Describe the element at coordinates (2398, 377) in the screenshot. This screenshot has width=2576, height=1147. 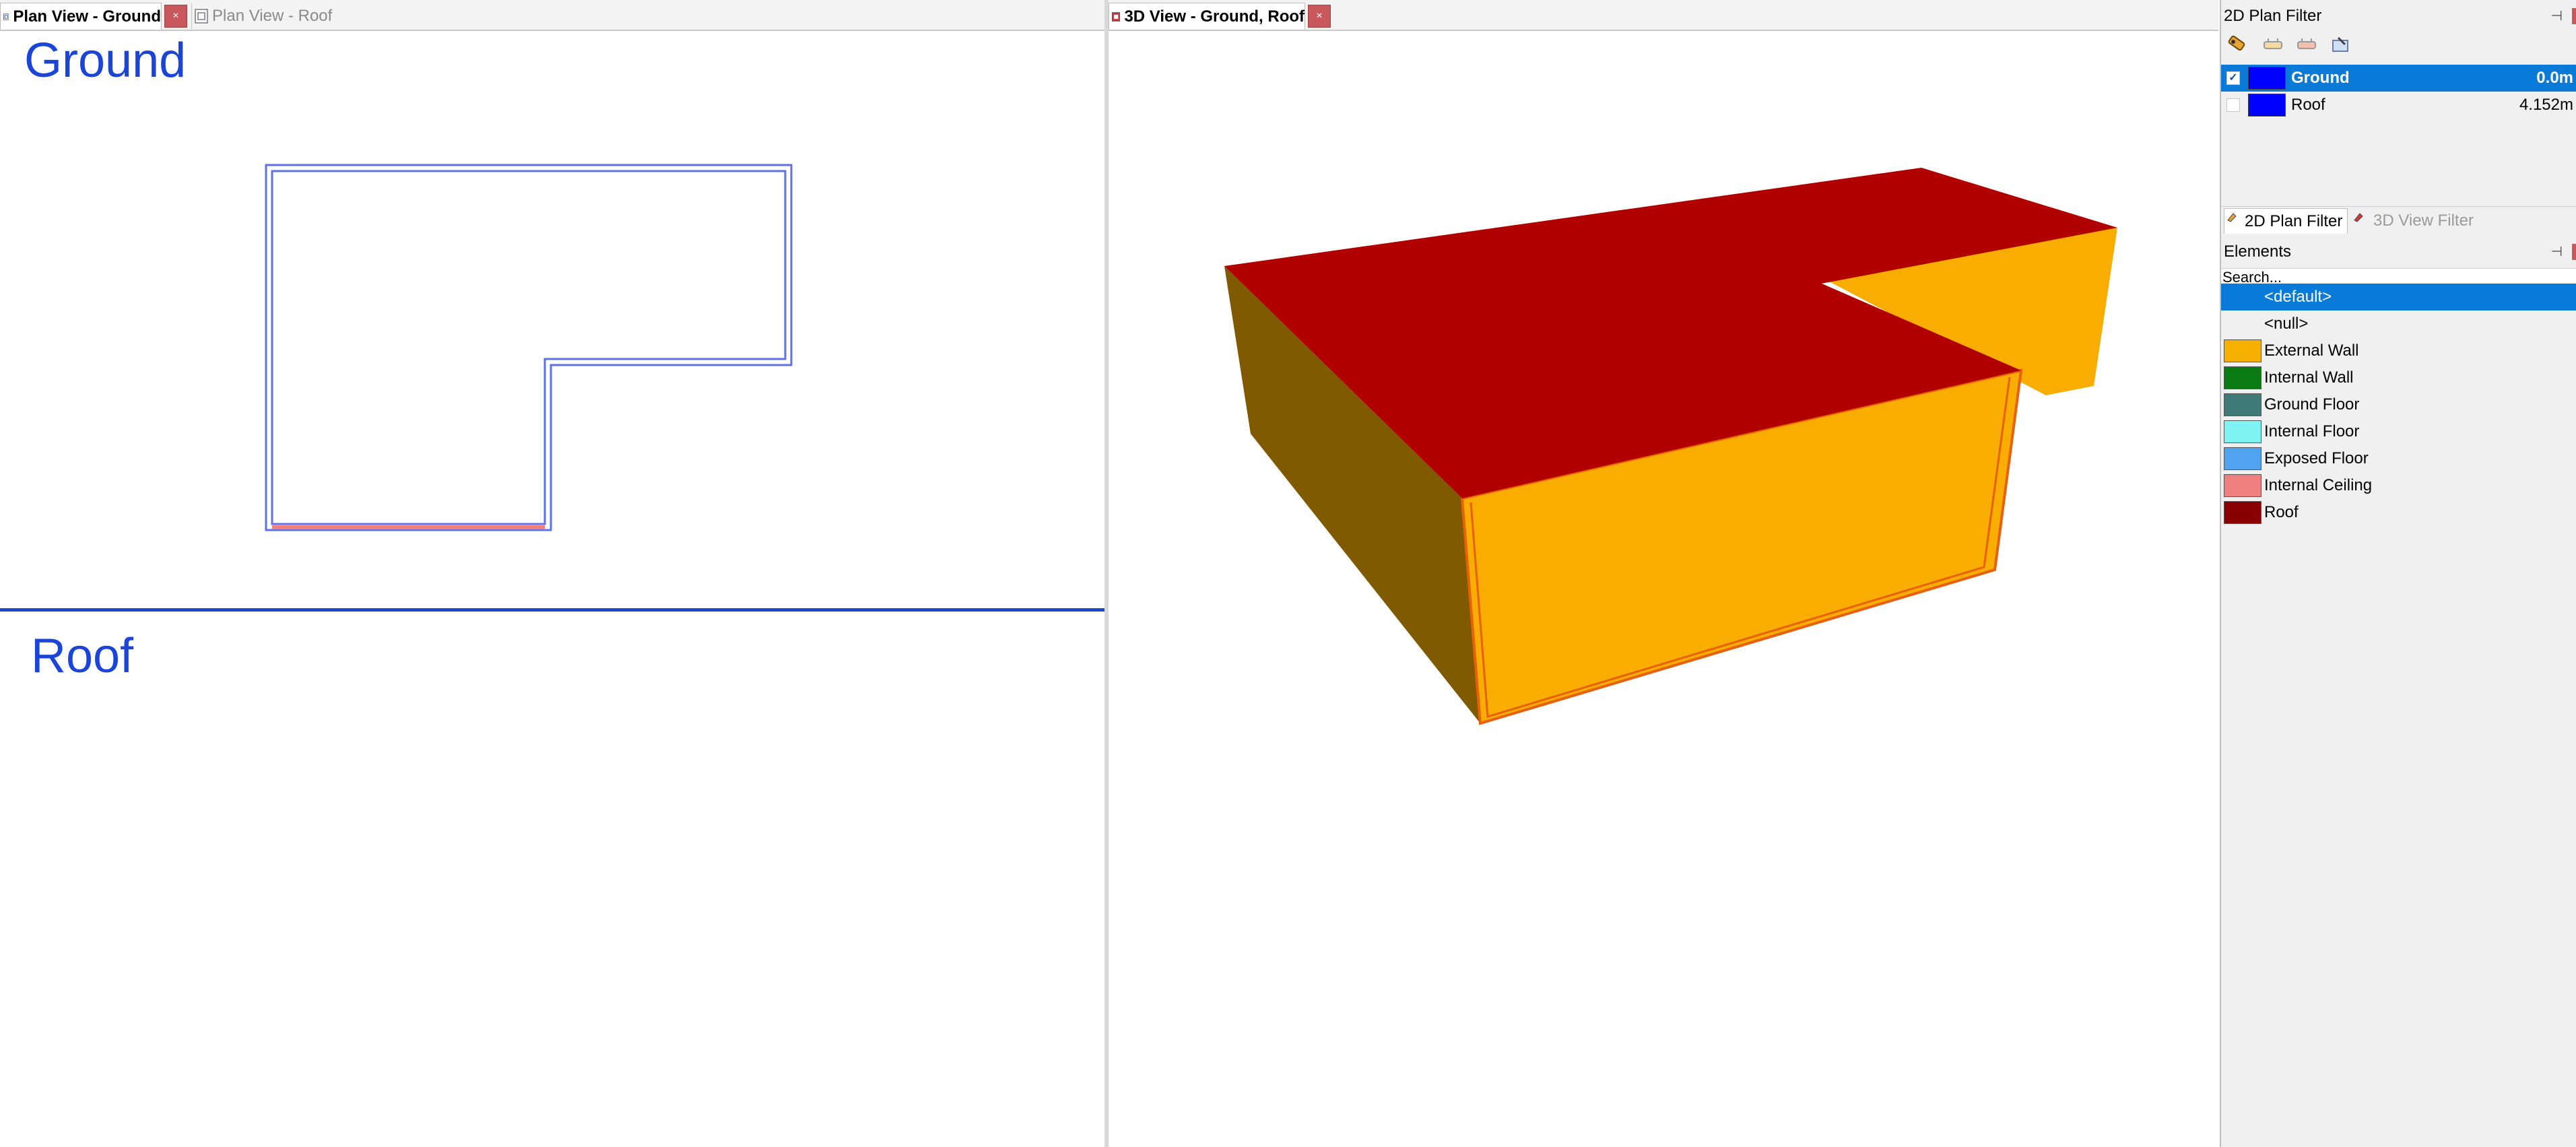
I see `element-row-internal-wall: Internal Wall` at that location.